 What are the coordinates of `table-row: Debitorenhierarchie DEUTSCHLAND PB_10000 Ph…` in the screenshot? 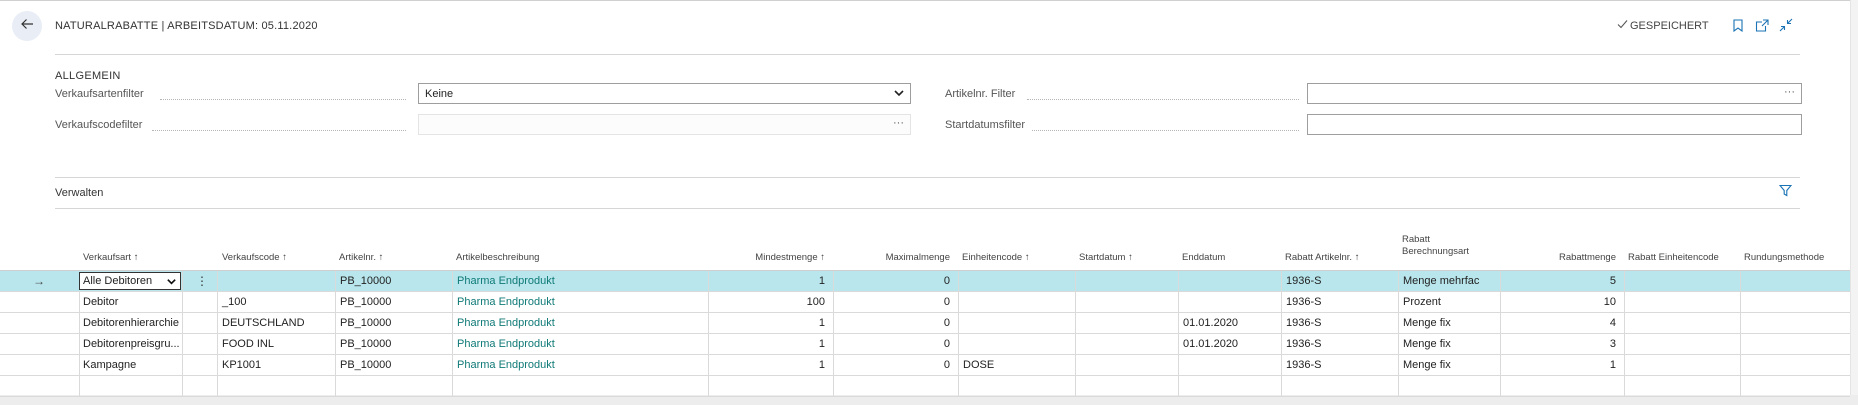 It's located at (925, 323).